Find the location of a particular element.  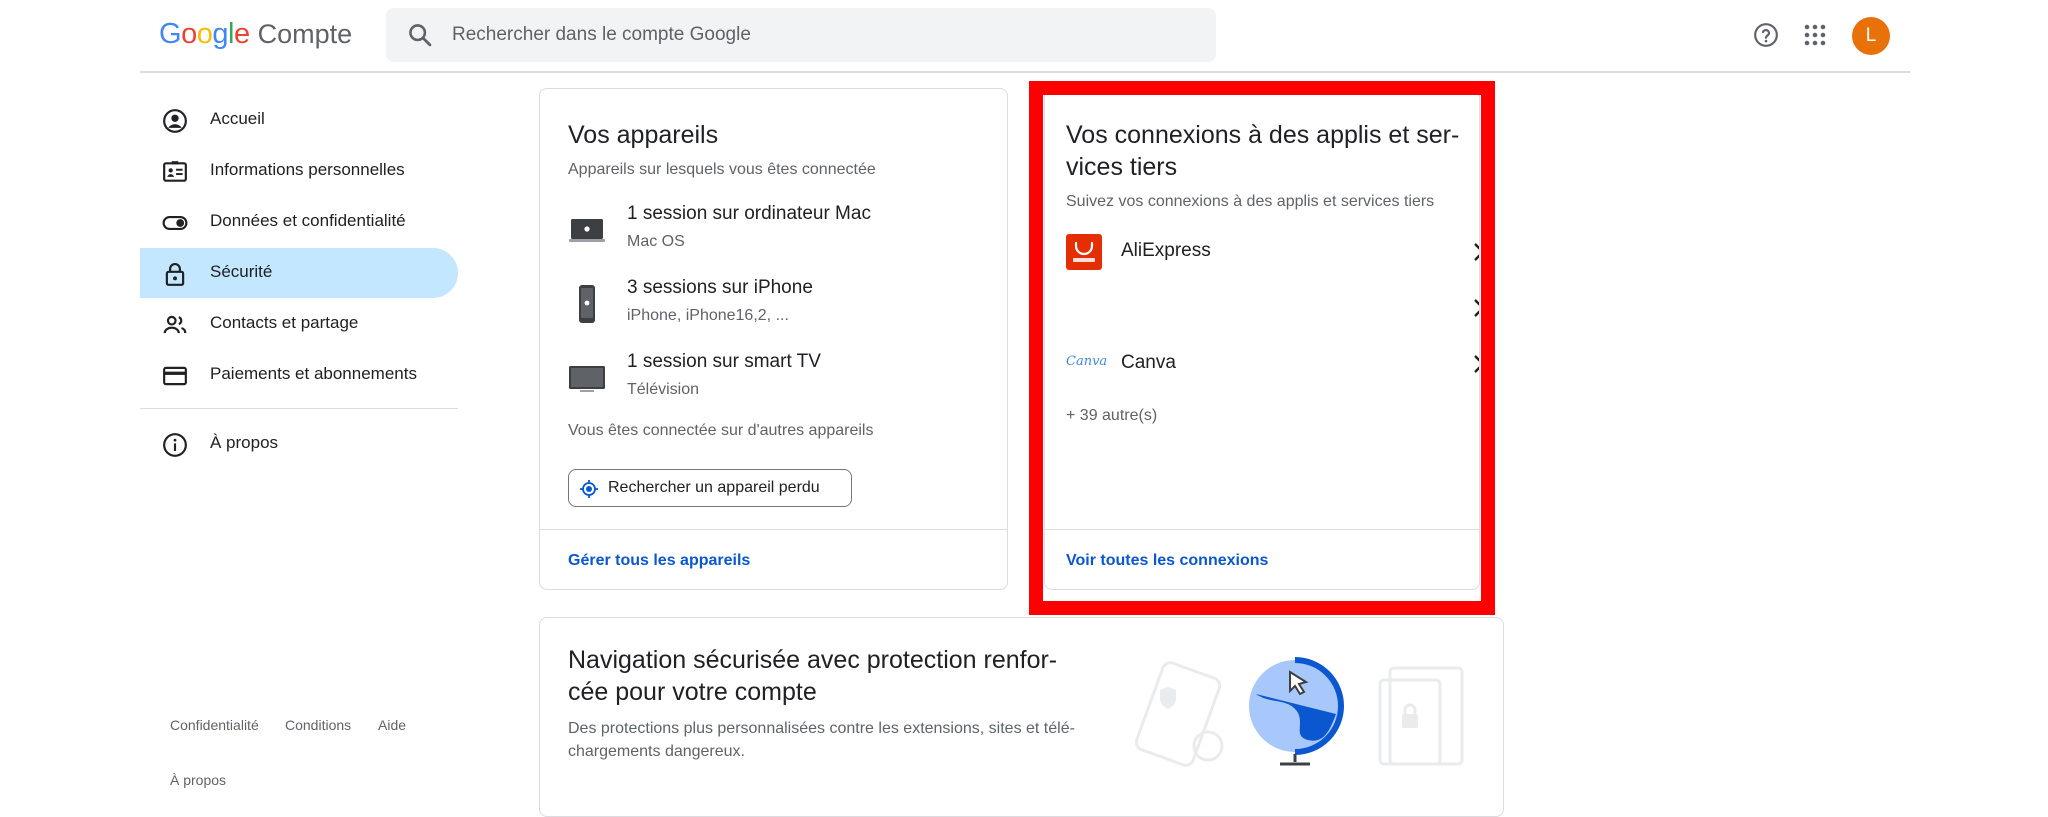

sidebar-item-data-privacy: Données et confidentialité is located at coordinates (299, 222).